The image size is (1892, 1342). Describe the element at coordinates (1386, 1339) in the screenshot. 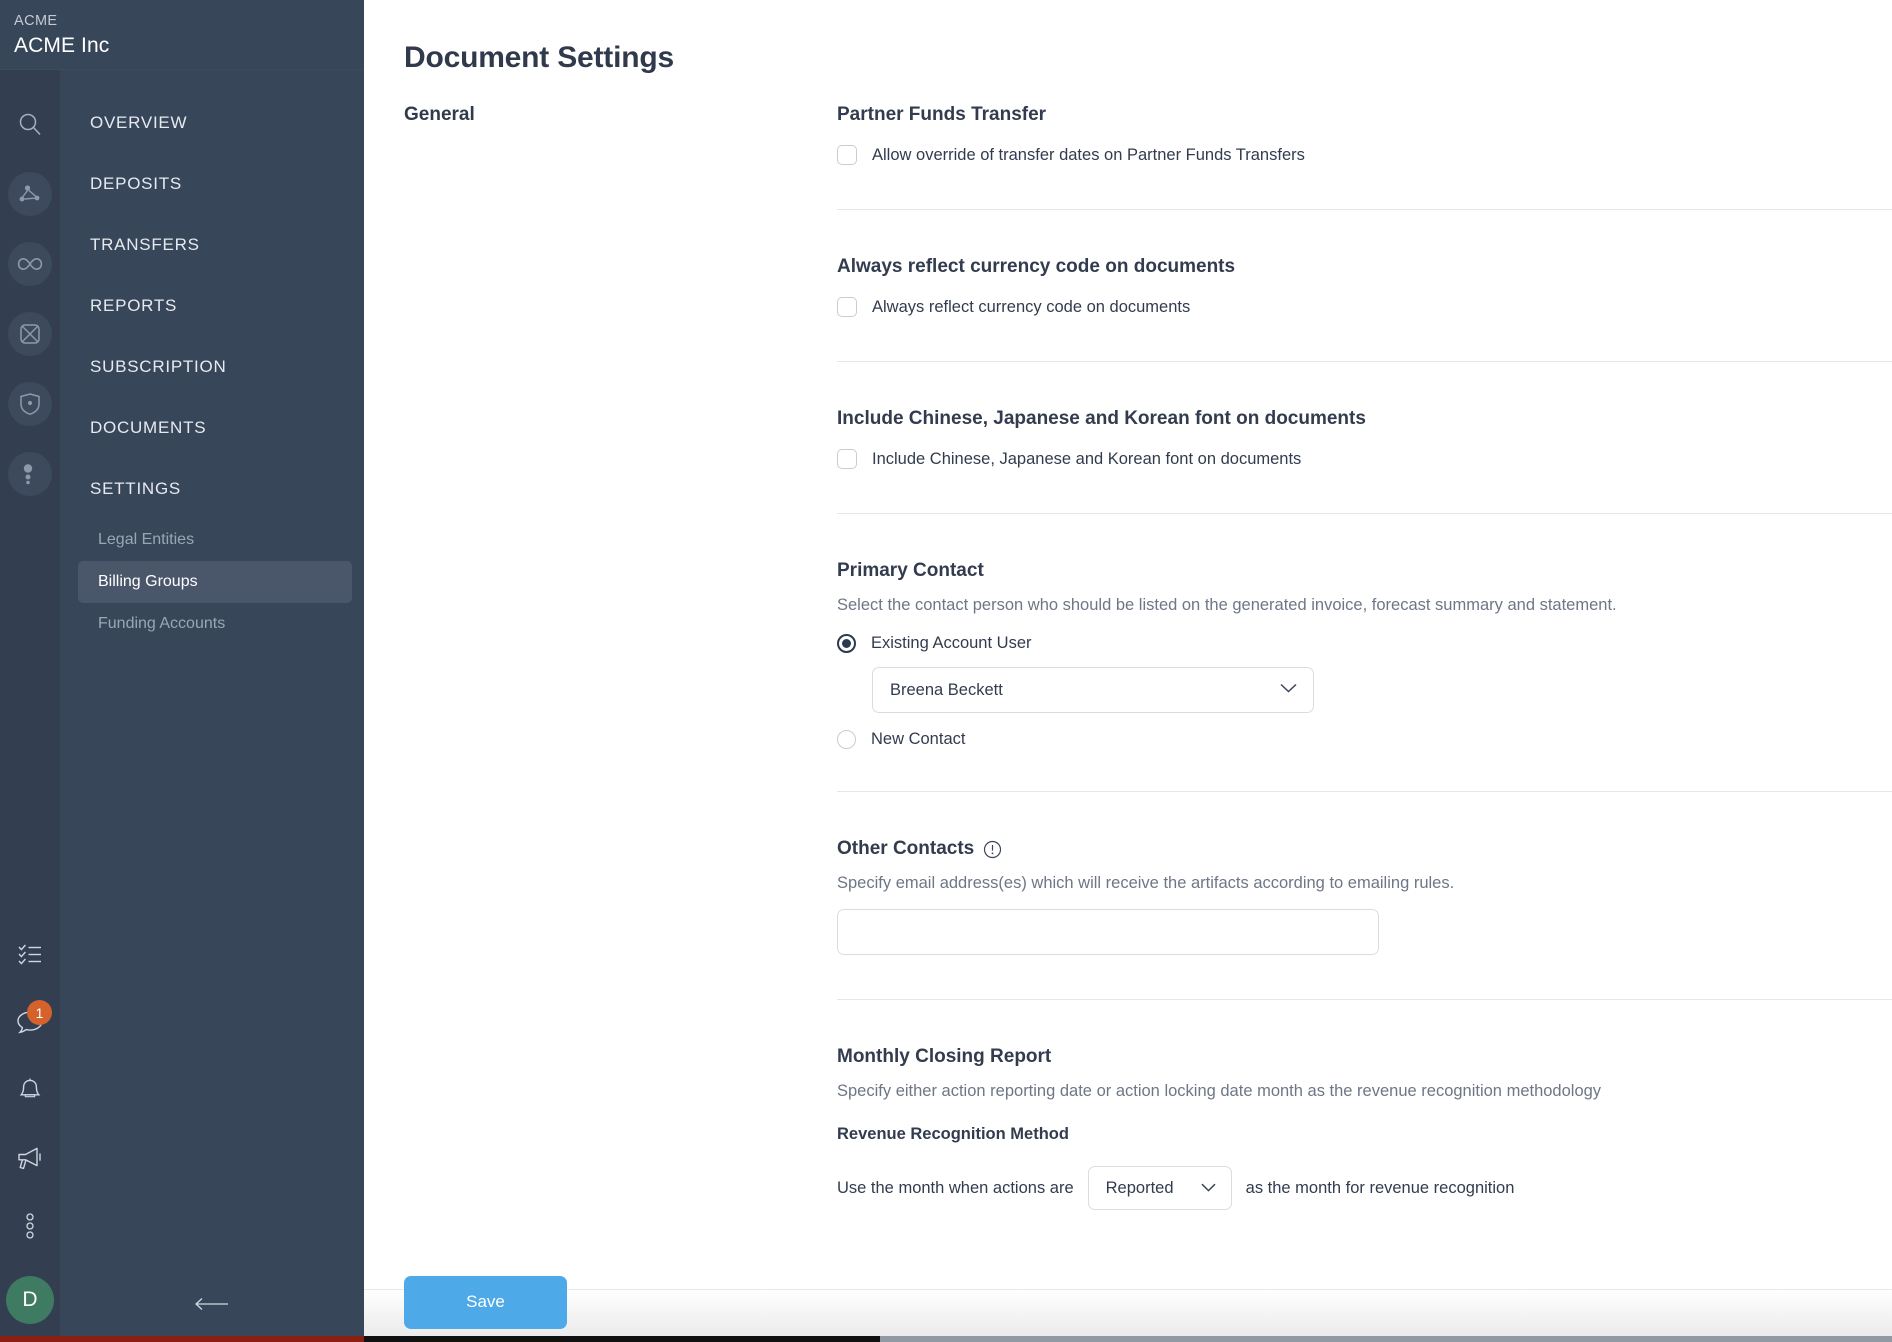

I see `os-taskbar-grey` at that location.